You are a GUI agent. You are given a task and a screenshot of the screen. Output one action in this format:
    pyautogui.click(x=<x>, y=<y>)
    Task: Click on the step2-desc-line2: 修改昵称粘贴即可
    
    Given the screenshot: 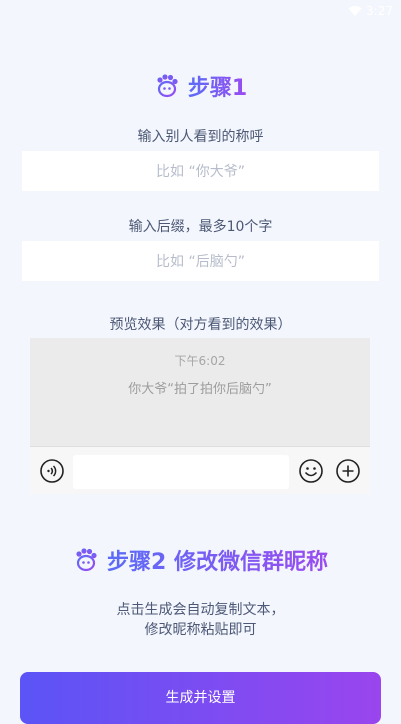 What is the action you would take?
    pyautogui.click(x=200, y=630)
    